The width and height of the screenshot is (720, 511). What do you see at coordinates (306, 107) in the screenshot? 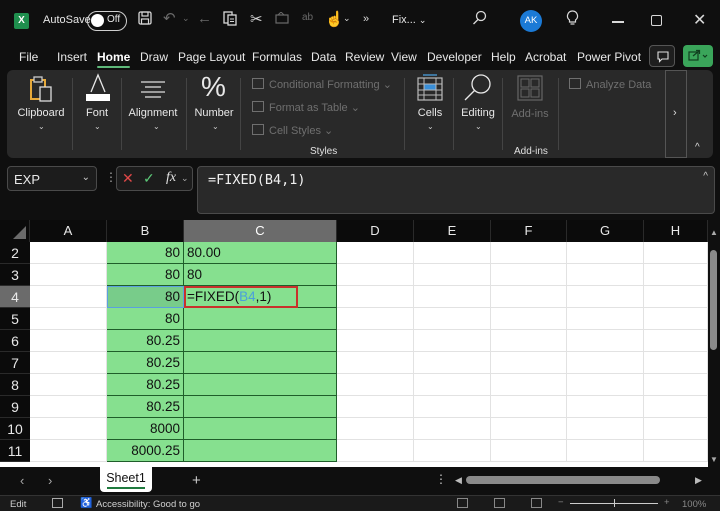
I see `format-as-table-button: Format as Table ⌄` at bounding box center [306, 107].